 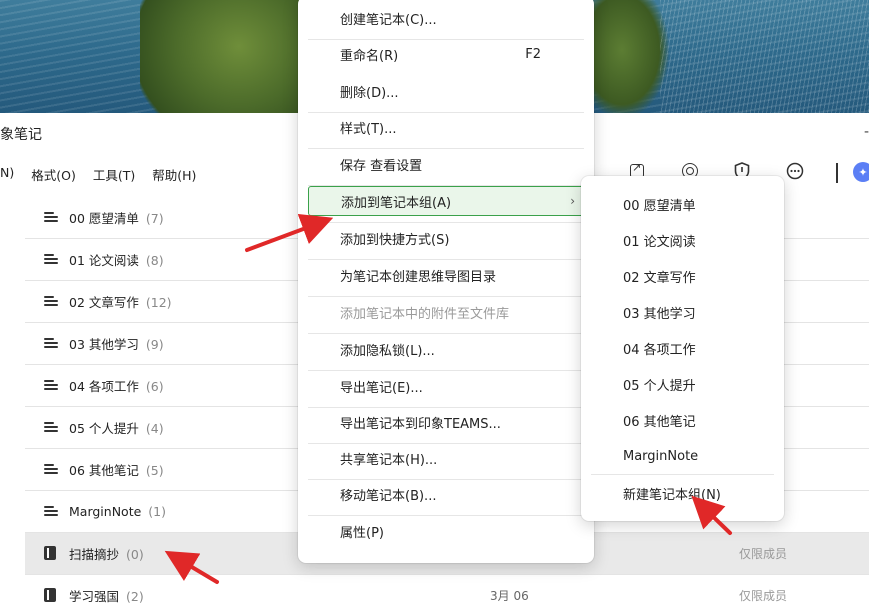 What do you see at coordinates (116, 344) in the screenshot?
I see `notebook-name: 03 其他学习 (9)` at bounding box center [116, 344].